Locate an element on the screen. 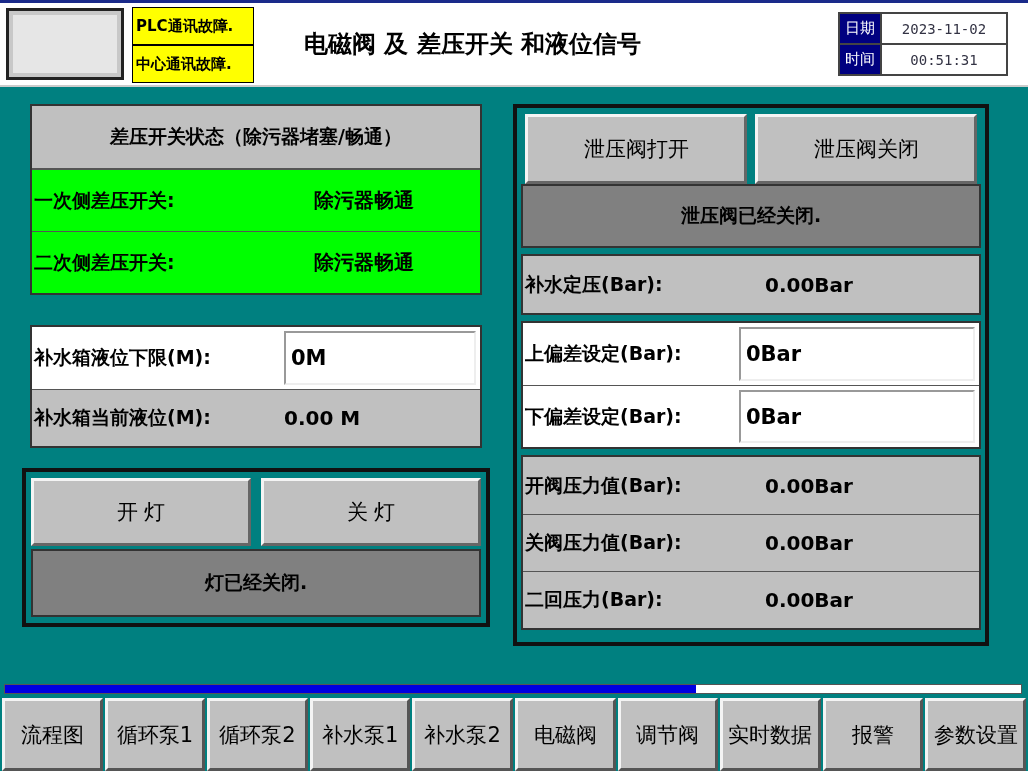 Image resolution: width=1028 pixels, height=771 pixels. nav-button: 调节阀 is located at coordinates (668, 734).